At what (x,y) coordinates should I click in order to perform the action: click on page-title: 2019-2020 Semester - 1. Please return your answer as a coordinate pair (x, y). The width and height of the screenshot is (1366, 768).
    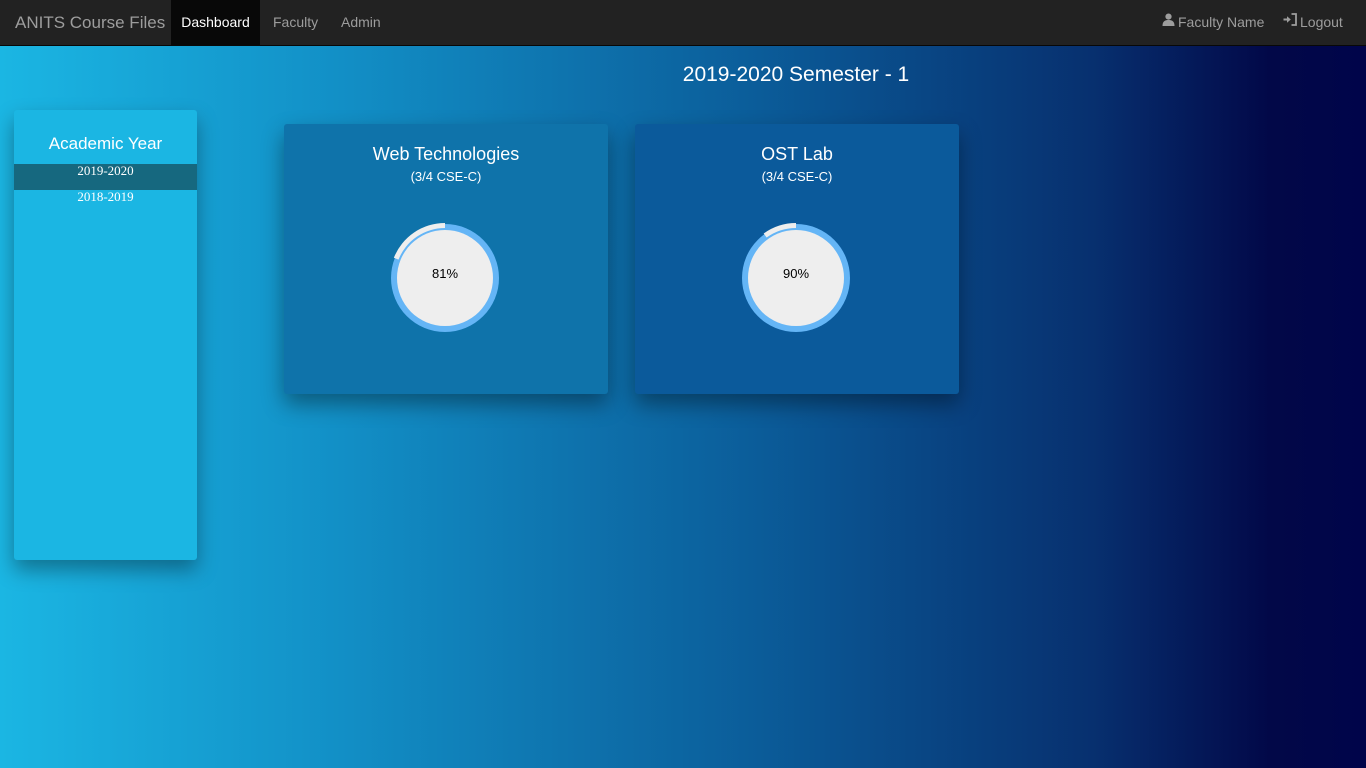
    Looking at the image, I should click on (796, 74).